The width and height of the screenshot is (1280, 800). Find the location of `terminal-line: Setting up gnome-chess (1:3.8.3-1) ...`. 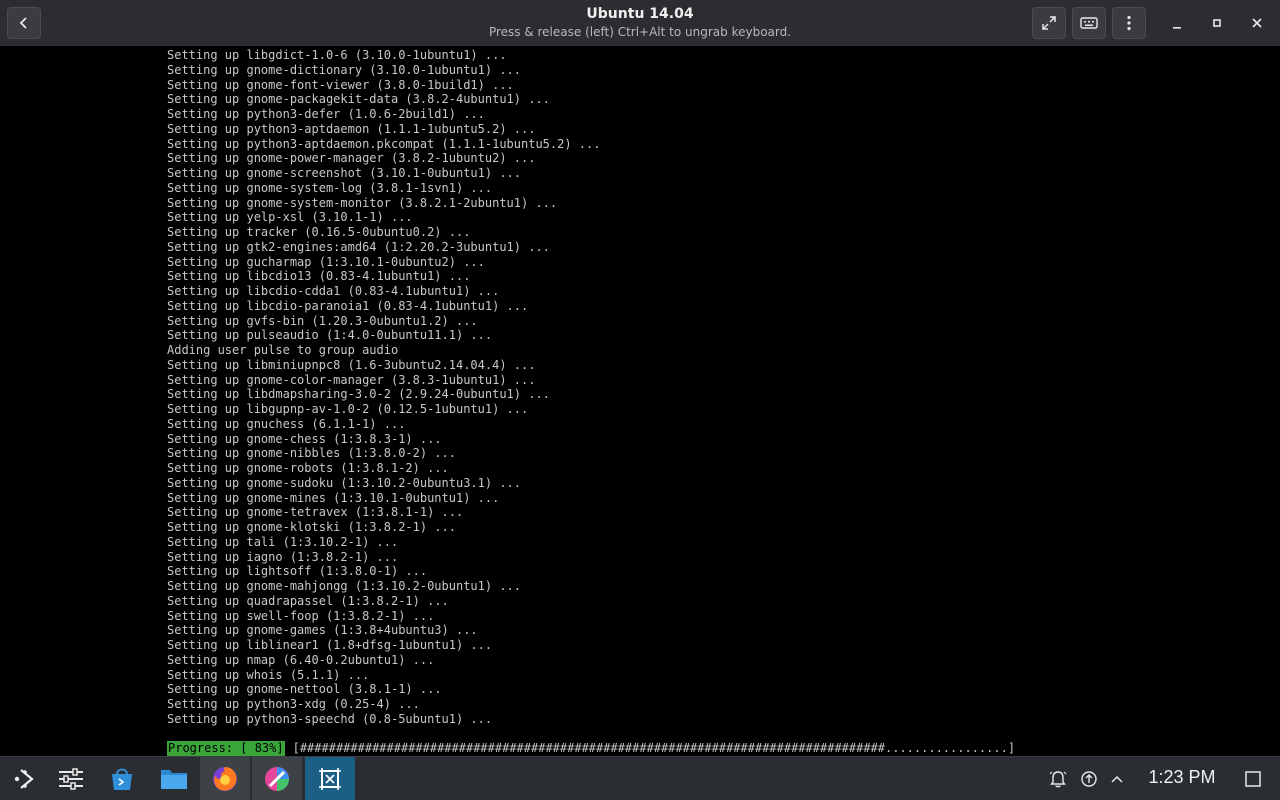

terminal-line: Setting up gnome-chess (1:3.8.3-1) ... is located at coordinates (304, 438).